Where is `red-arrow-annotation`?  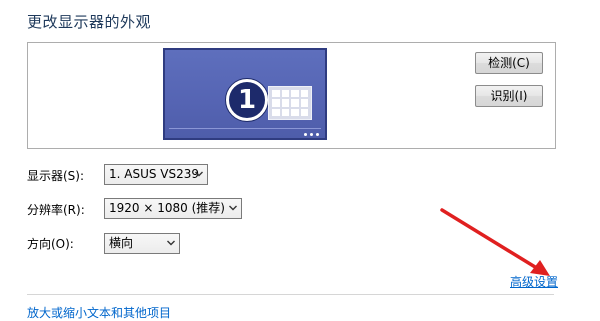 red-arrow-annotation is located at coordinates (495, 242).